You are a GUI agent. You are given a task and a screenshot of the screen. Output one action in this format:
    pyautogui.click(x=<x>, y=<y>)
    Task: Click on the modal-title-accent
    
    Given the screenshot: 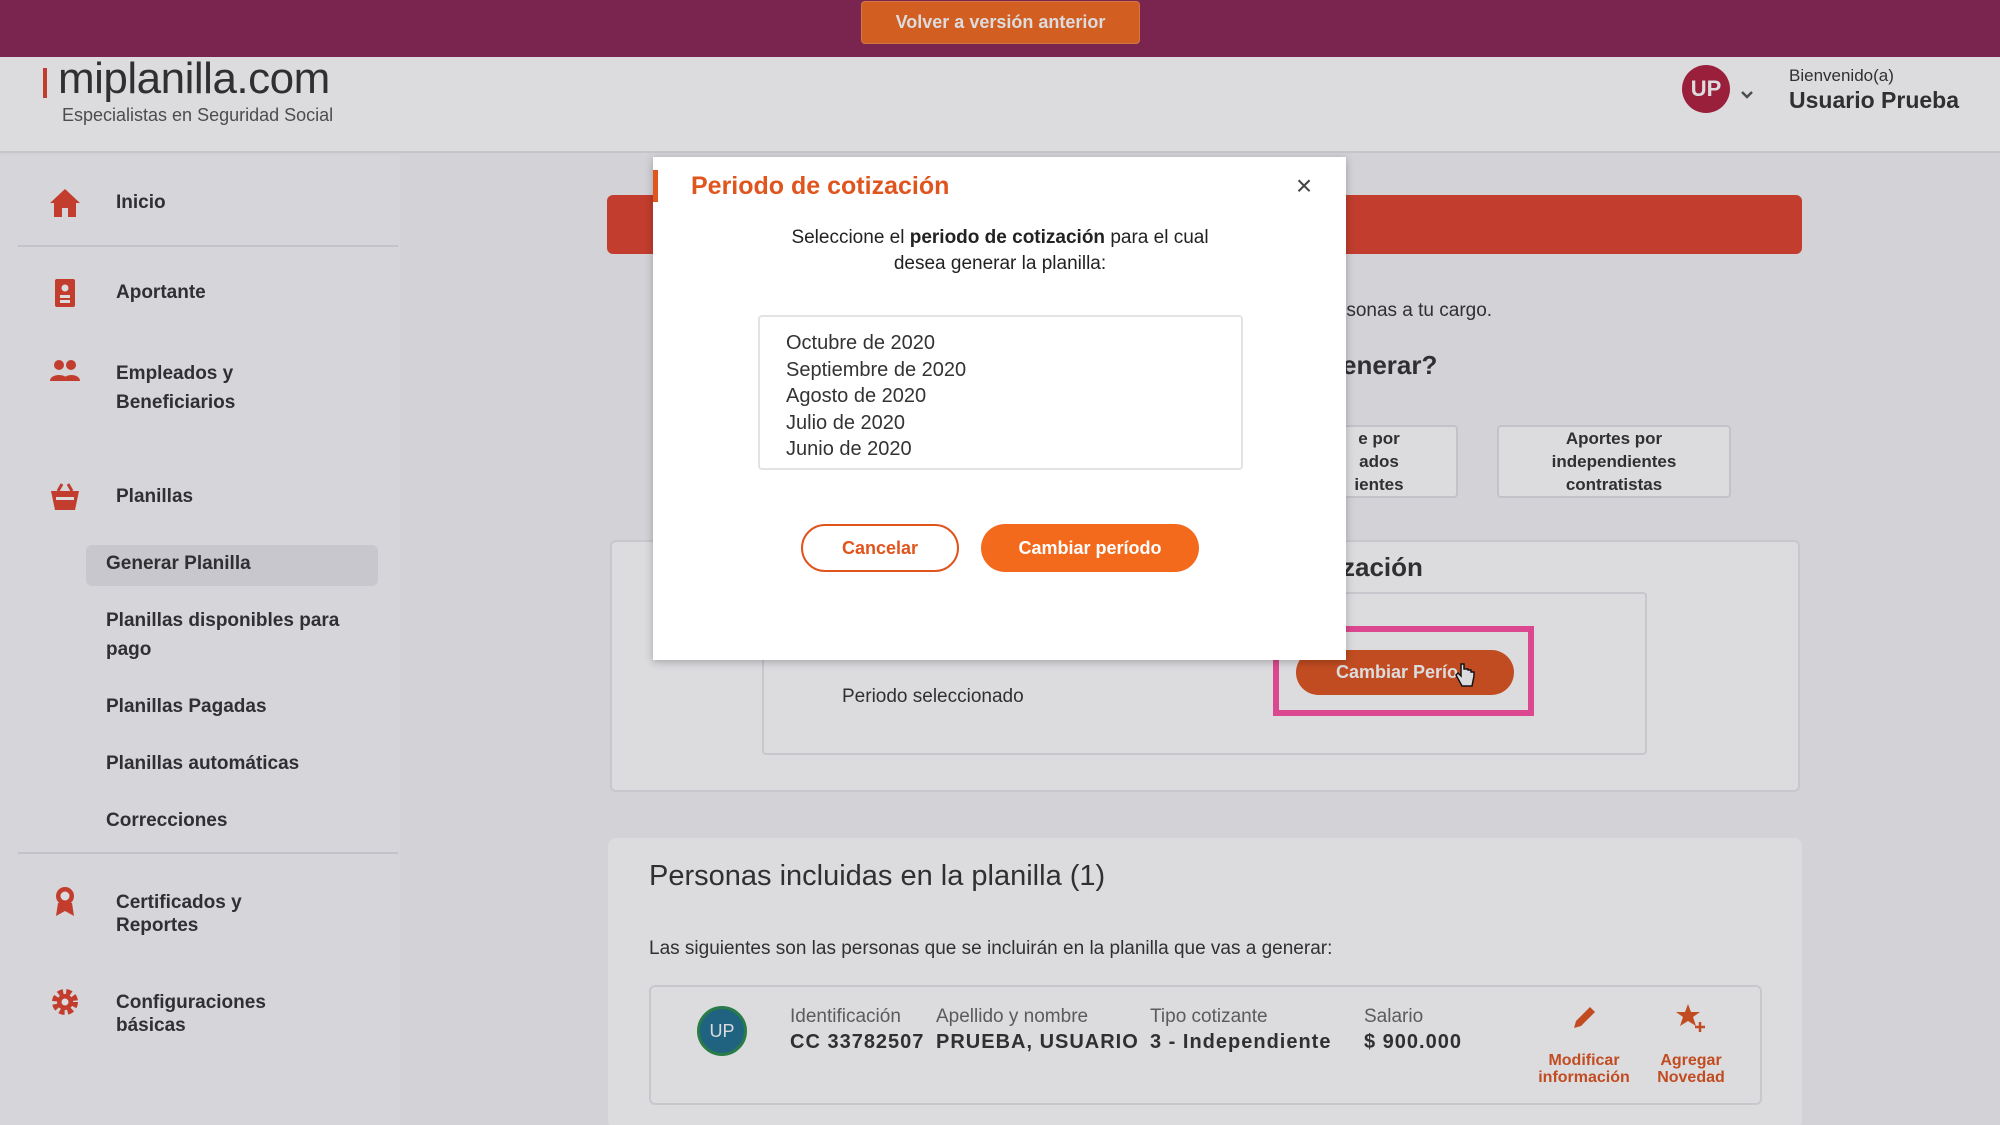 What is the action you would take?
    pyautogui.click(x=655, y=186)
    